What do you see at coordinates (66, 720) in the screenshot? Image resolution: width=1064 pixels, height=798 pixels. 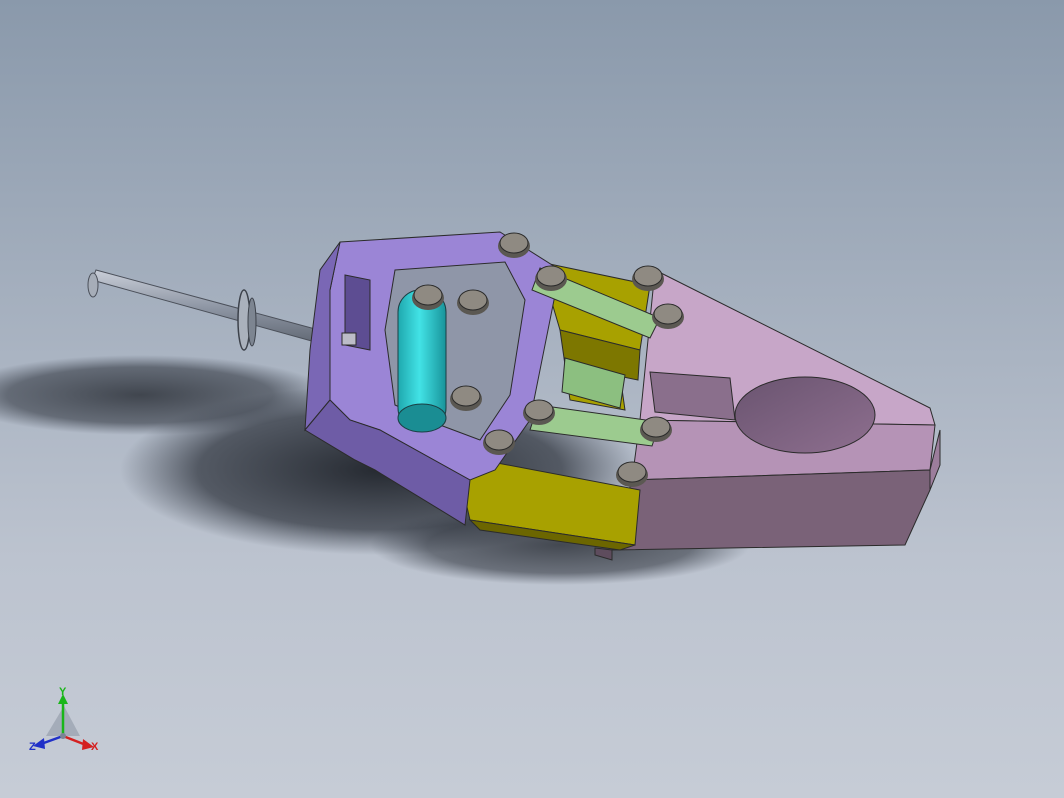 I see `orientation-triad: Y X Z` at bounding box center [66, 720].